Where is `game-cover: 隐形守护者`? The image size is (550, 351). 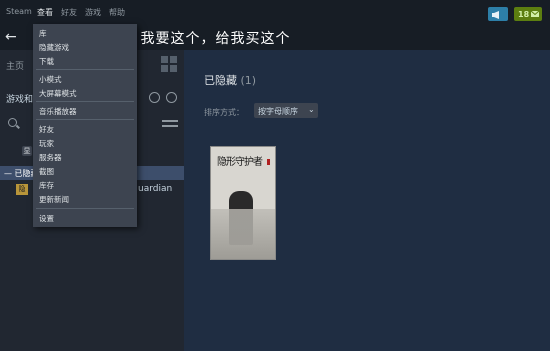 game-cover: 隐形守护者 is located at coordinates (243, 203).